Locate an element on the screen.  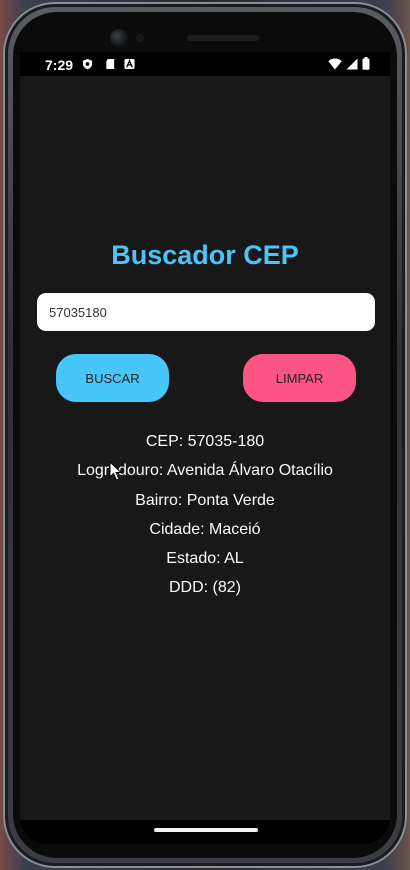
earpiece-speaker is located at coordinates (223, 38).